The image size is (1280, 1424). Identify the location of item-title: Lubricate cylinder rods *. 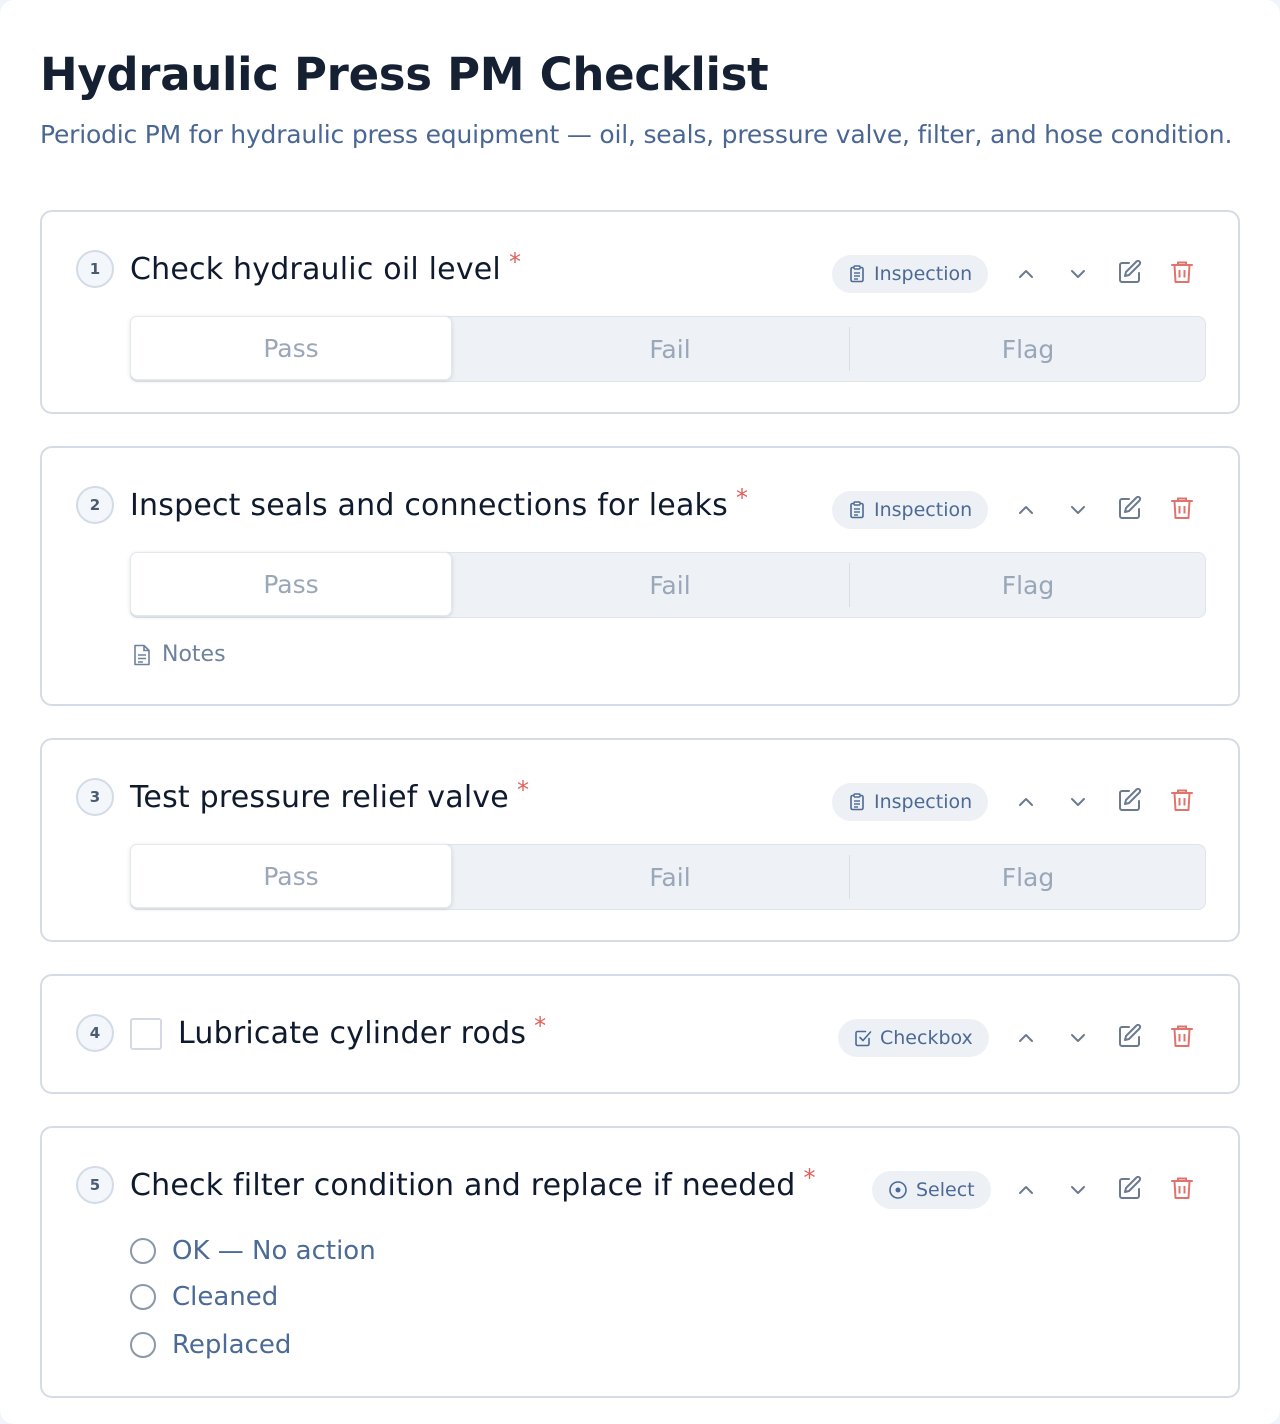
(362, 1031).